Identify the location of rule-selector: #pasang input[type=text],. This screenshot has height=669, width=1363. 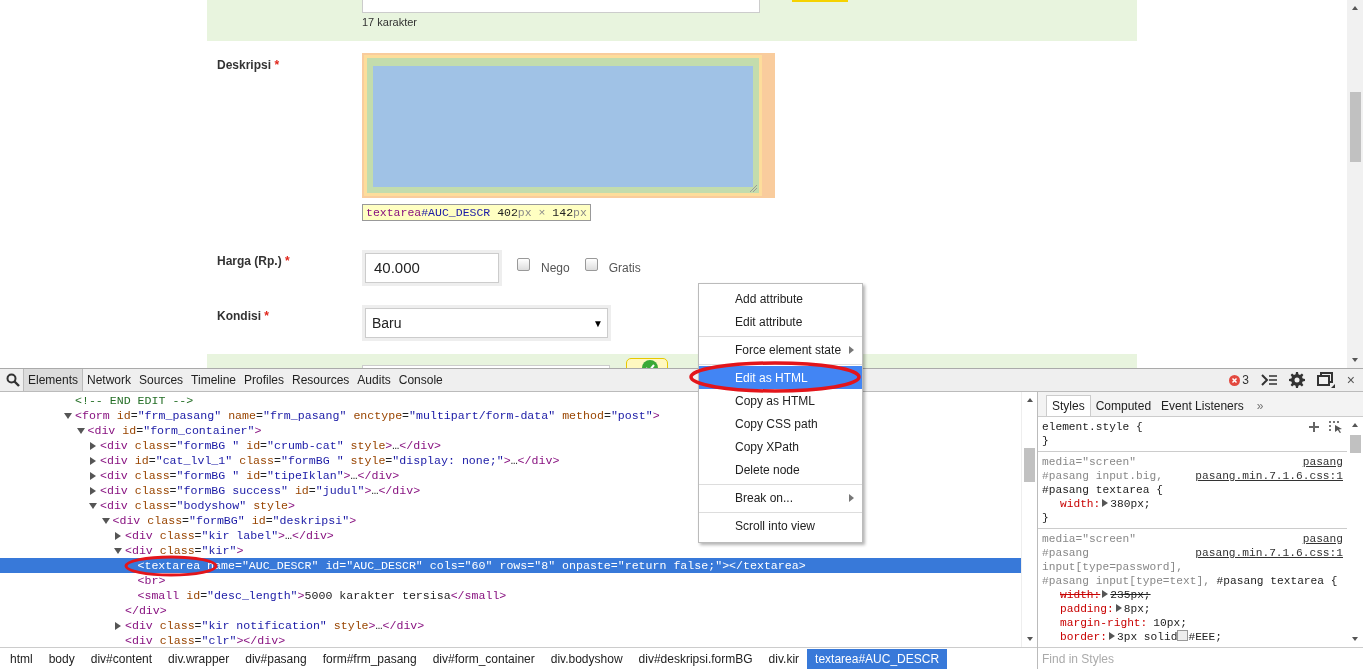
(1126, 581).